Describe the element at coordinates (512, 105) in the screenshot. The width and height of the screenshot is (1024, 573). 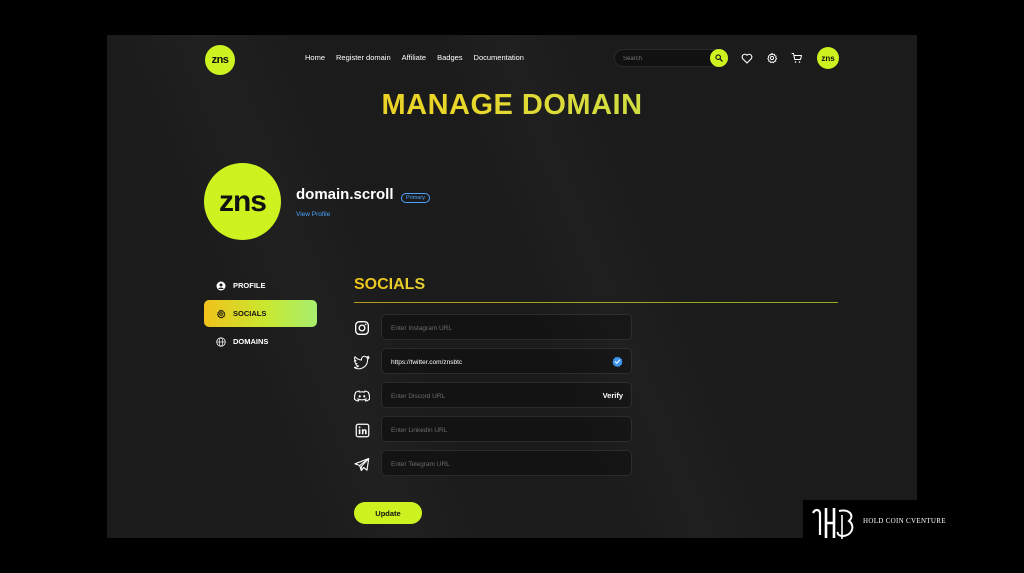
I see `page-title: MANAGE DOMAIN` at that location.